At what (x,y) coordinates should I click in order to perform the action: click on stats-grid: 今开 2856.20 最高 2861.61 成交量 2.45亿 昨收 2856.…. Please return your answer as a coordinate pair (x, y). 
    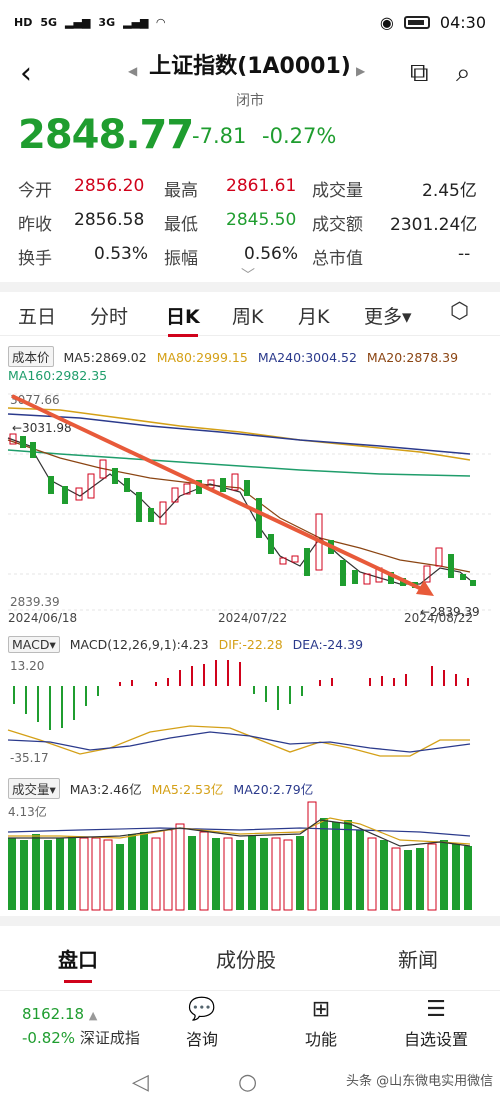
    Looking at the image, I should click on (250, 227).